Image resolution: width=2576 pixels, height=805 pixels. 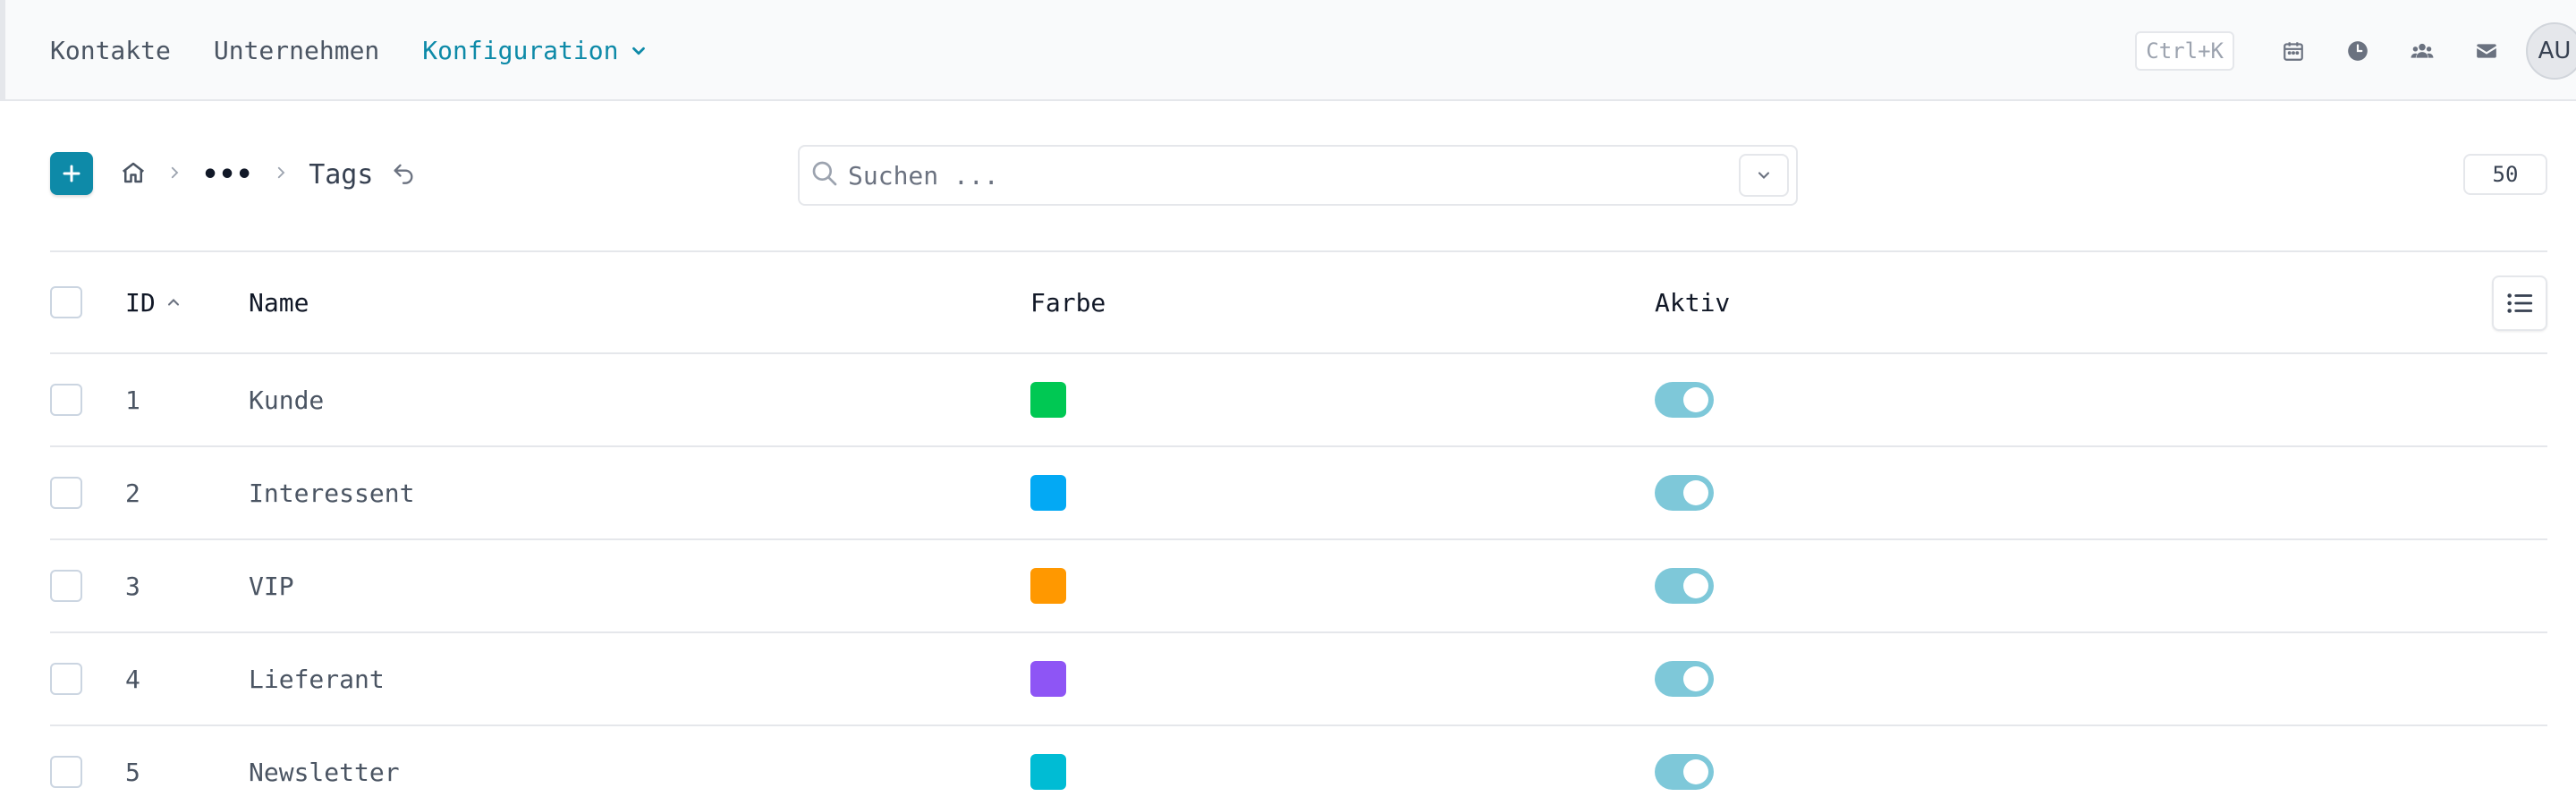 What do you see at coordinates (133, 174) in the screenshot?
I see `home-icon` at bounding box center [133, 174].